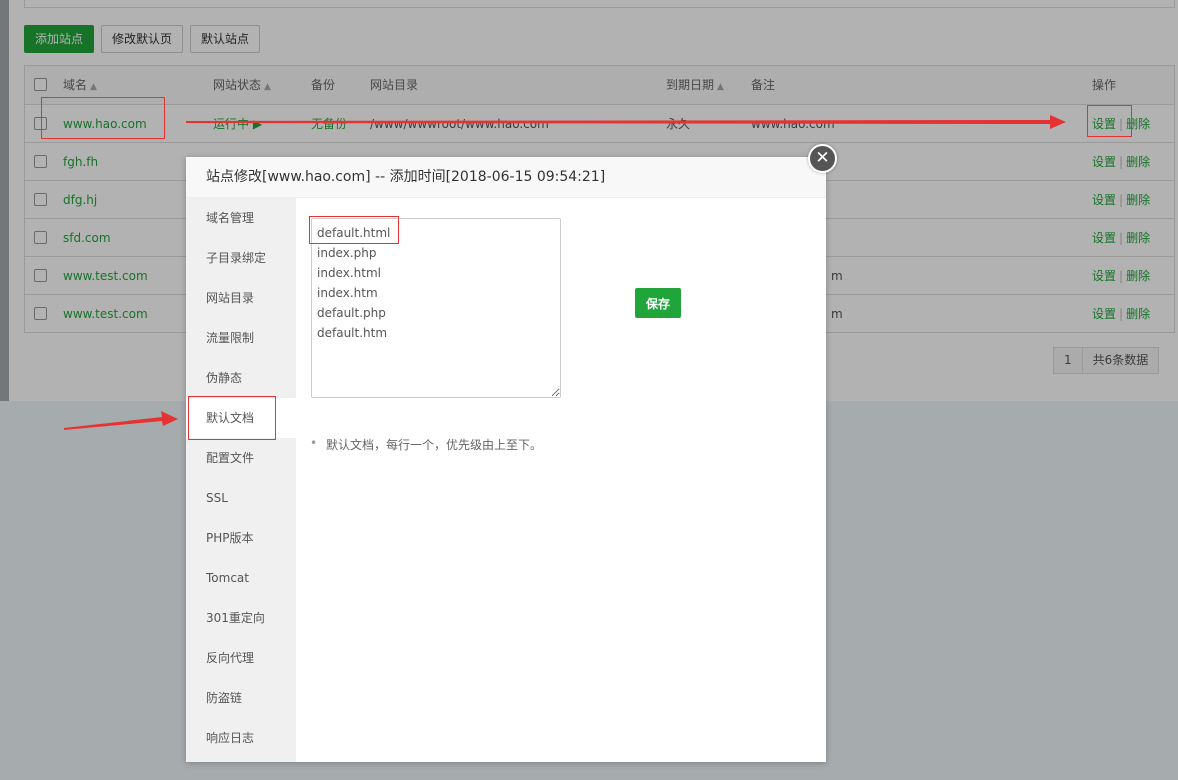 The height and width of the screenshot is (780, 1178). What do you see at coordinates (241, 578) in the screenshot?
I see `menu-item: Tomcat` at bounding box center [241, 578].